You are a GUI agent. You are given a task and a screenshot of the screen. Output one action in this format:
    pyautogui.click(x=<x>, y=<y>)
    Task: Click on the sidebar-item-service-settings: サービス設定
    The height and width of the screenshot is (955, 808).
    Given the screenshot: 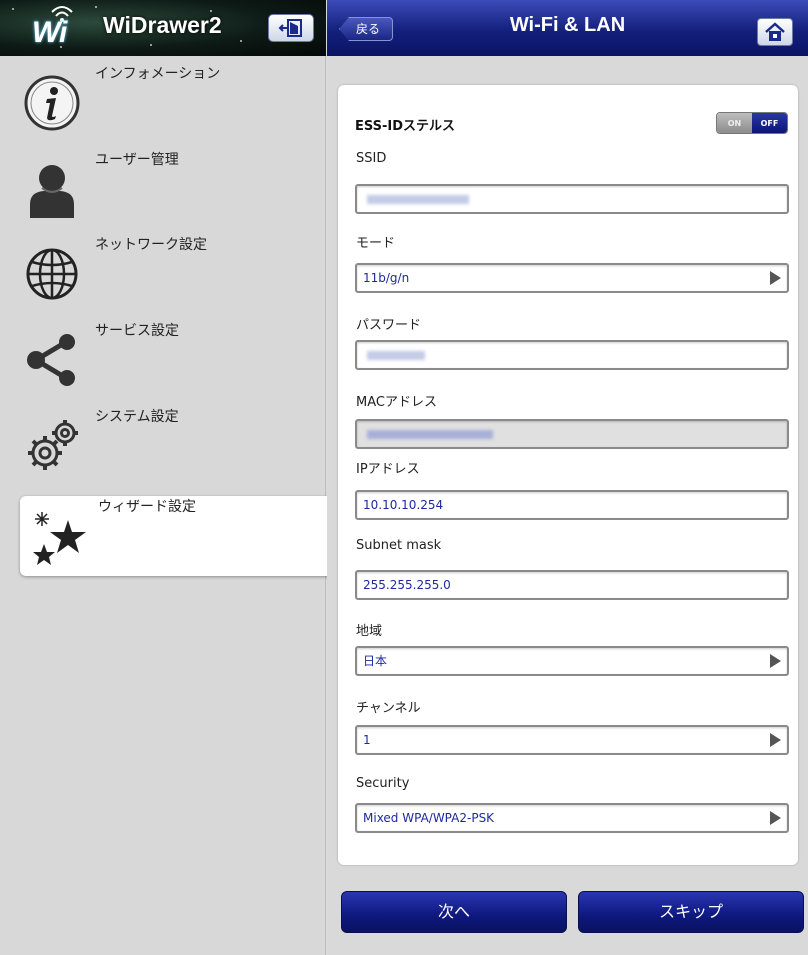 What is the action you would take?
    pyautogui.click(x=163, y=360)
    